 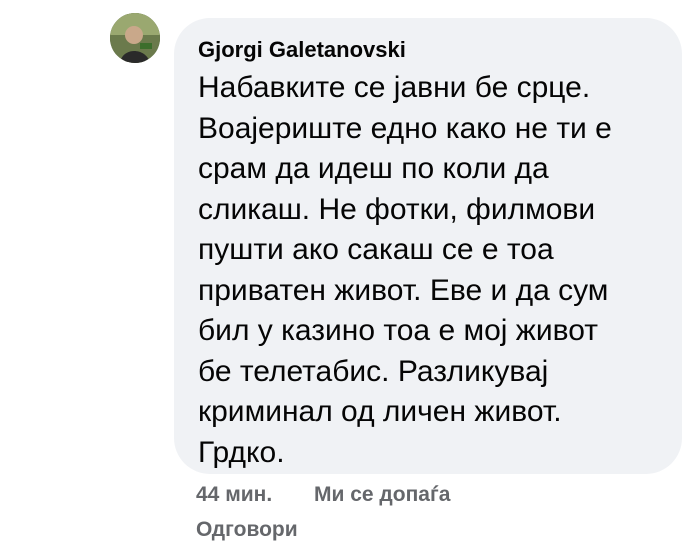 What do you see at coordinates (397, 209) in the screenshot?
I see `comment-line: сликаш. Не фотки, филмови` at bounding box center [397, 209].